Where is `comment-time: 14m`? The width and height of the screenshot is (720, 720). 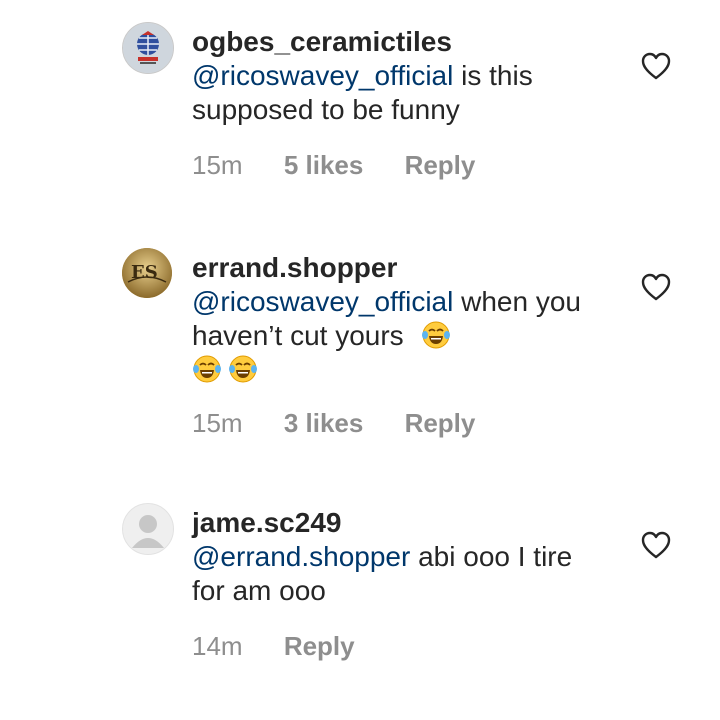
comment-time: 14m is located at coordinates (217, 646).